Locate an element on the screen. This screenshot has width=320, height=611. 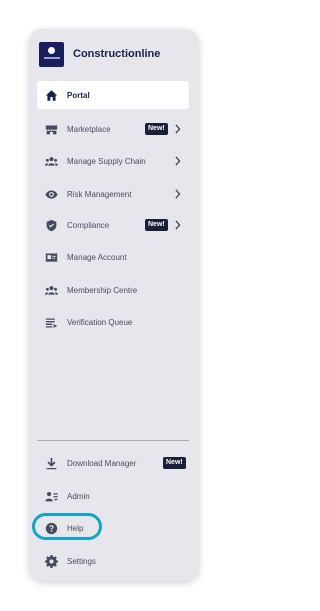
queue-list-icon is located at coordinates (51, 322).